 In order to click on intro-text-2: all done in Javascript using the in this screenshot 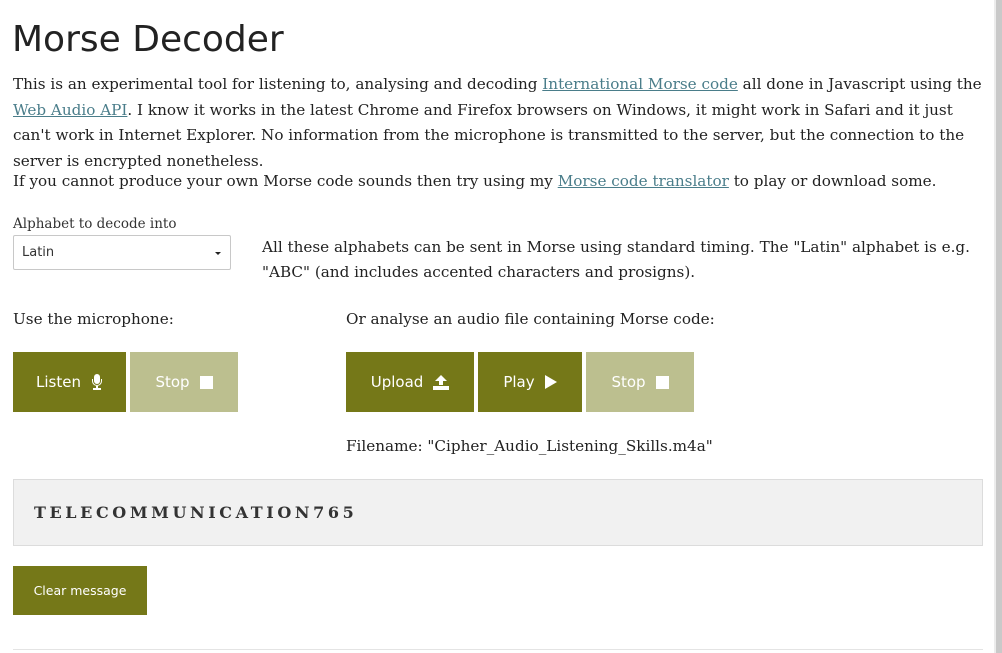, I will do `click(859, 84)`.